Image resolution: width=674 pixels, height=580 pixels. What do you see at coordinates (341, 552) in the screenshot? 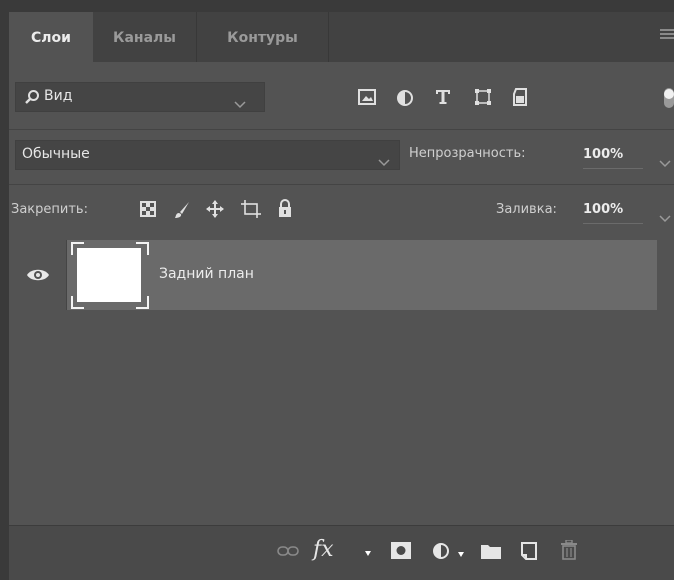
I see `layers-bottom-toolbar: fx` at bounding box center [341, 552].